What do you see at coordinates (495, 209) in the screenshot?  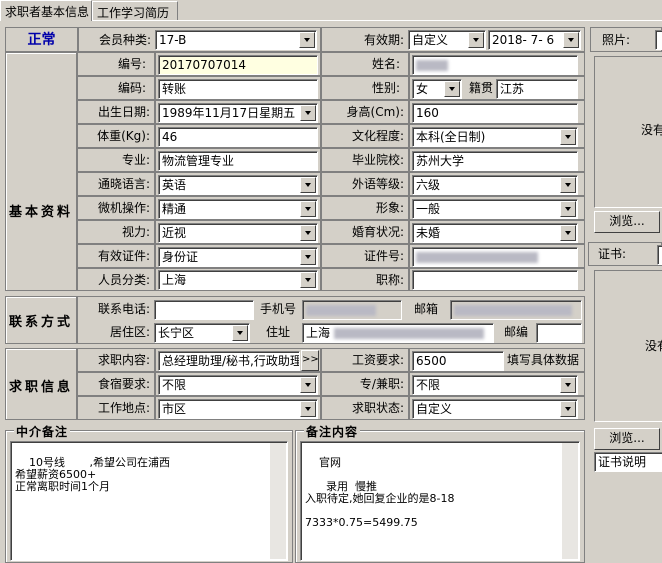 I see `image-select: 一般` at bounding box center [495, 209].